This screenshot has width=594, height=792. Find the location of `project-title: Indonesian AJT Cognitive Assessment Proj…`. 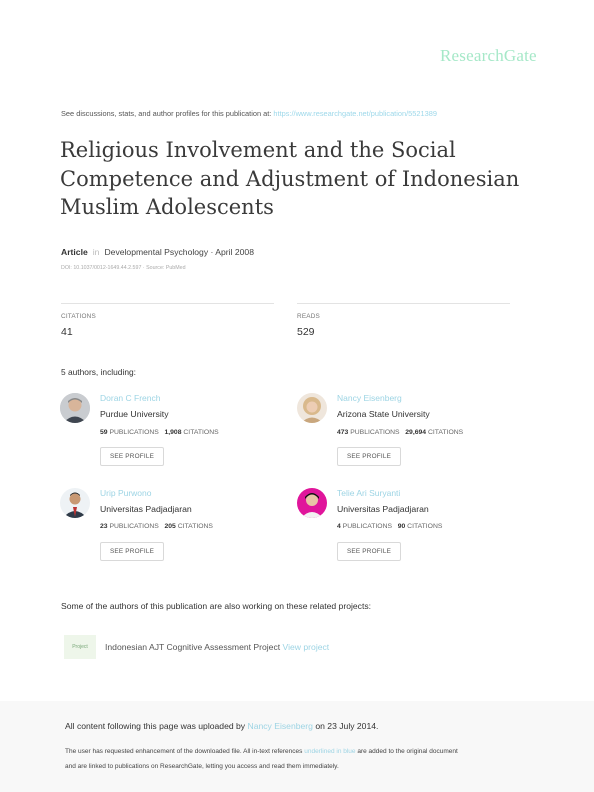

project-title: Indonesian AJT Cognitive Assessment Proj… is located at coordinates (193, 647).